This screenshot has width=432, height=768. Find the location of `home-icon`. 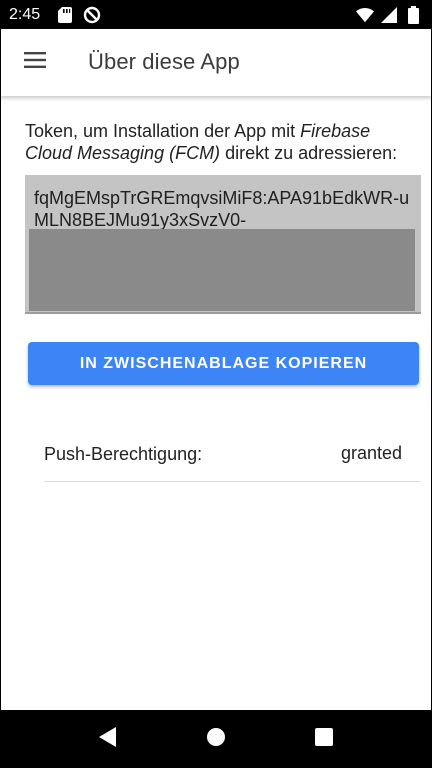

home-icon is located at coordinates (216, 739).